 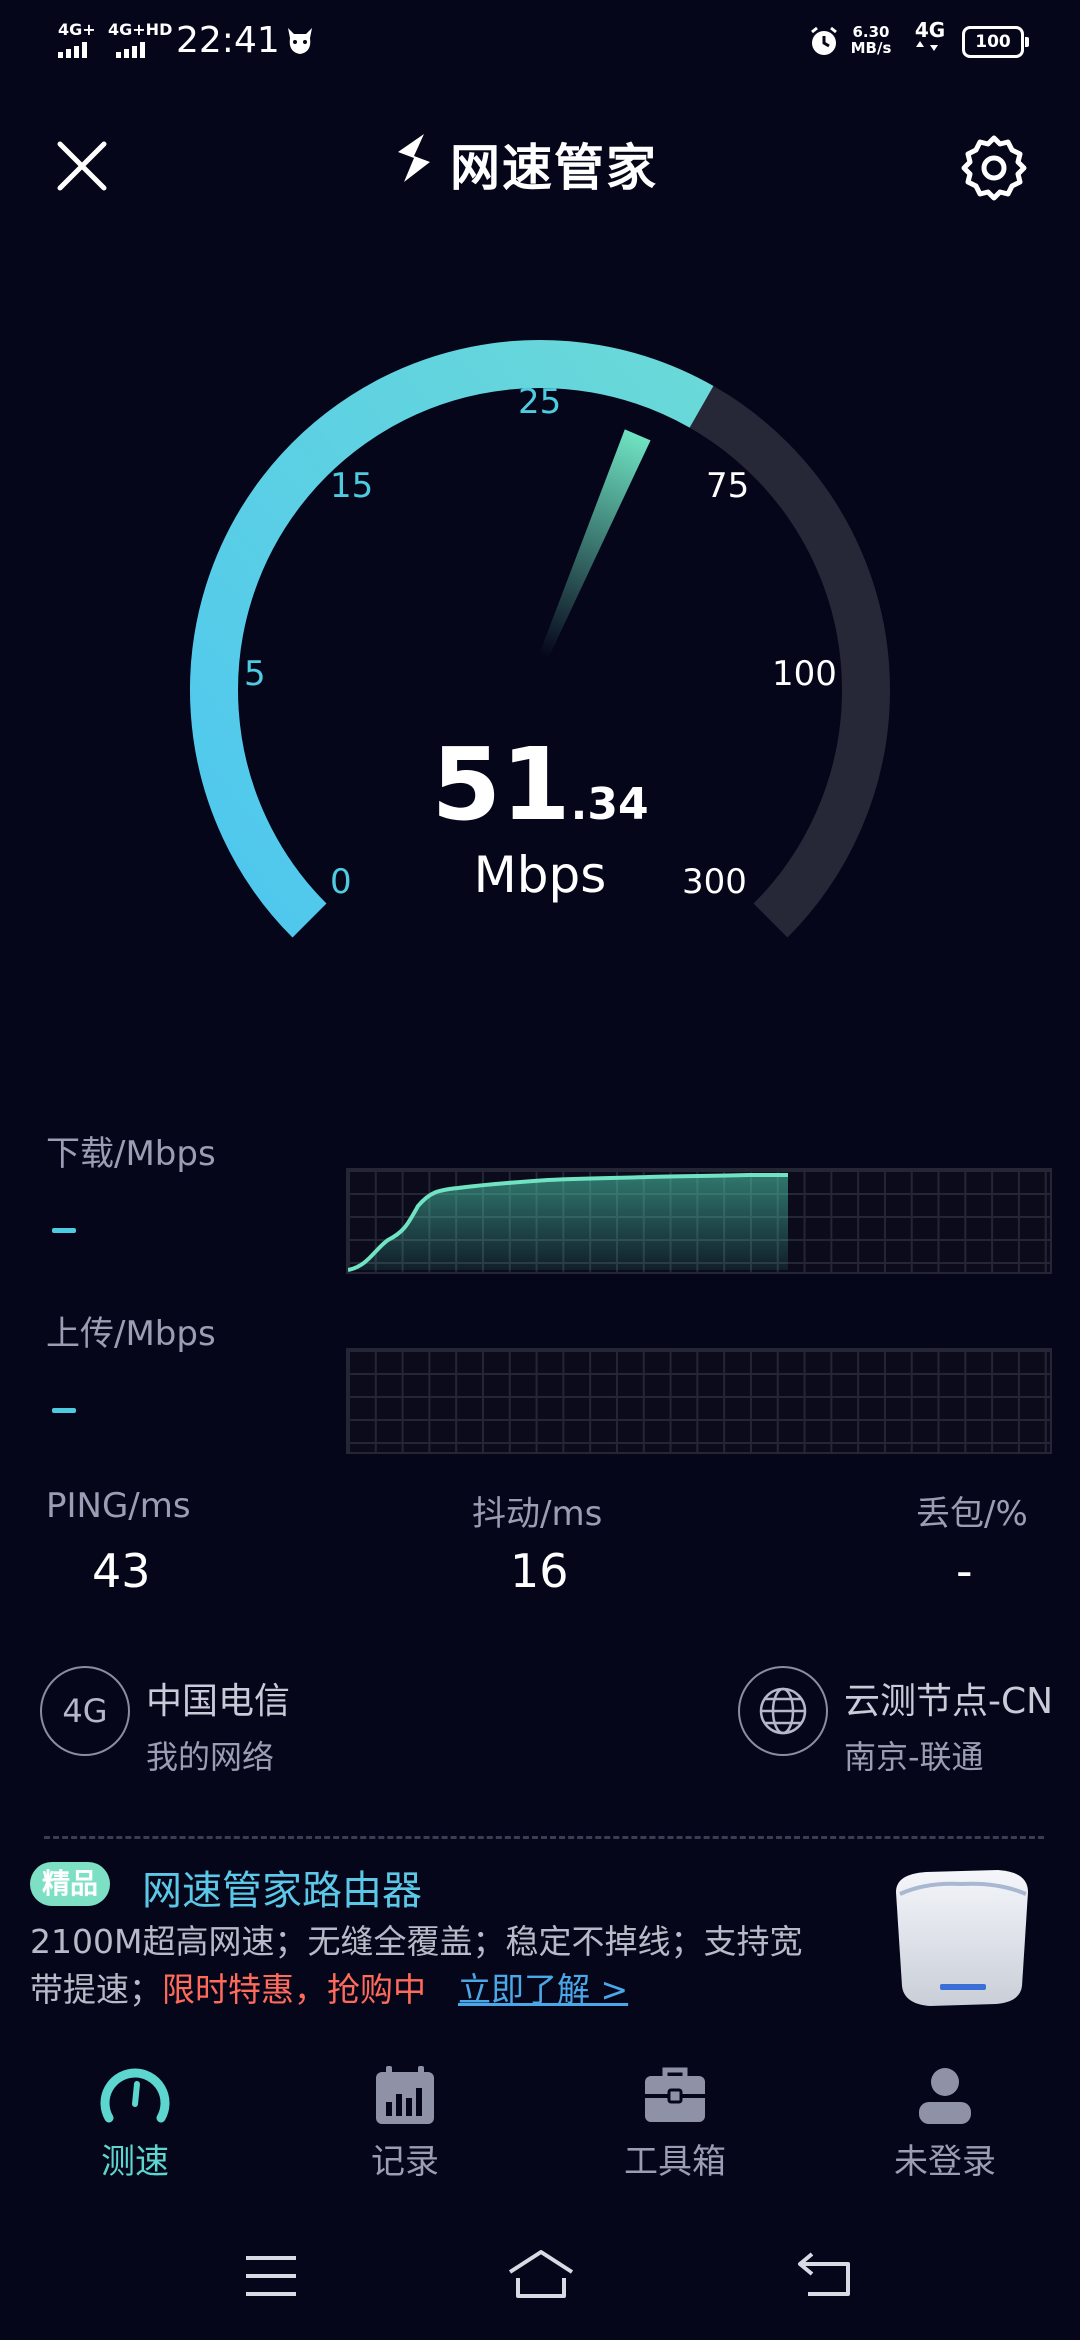 What do you see at coordinates (255, 674) in the screenshot?
I see `tick-label: 5` at bounding box center [255, 674].